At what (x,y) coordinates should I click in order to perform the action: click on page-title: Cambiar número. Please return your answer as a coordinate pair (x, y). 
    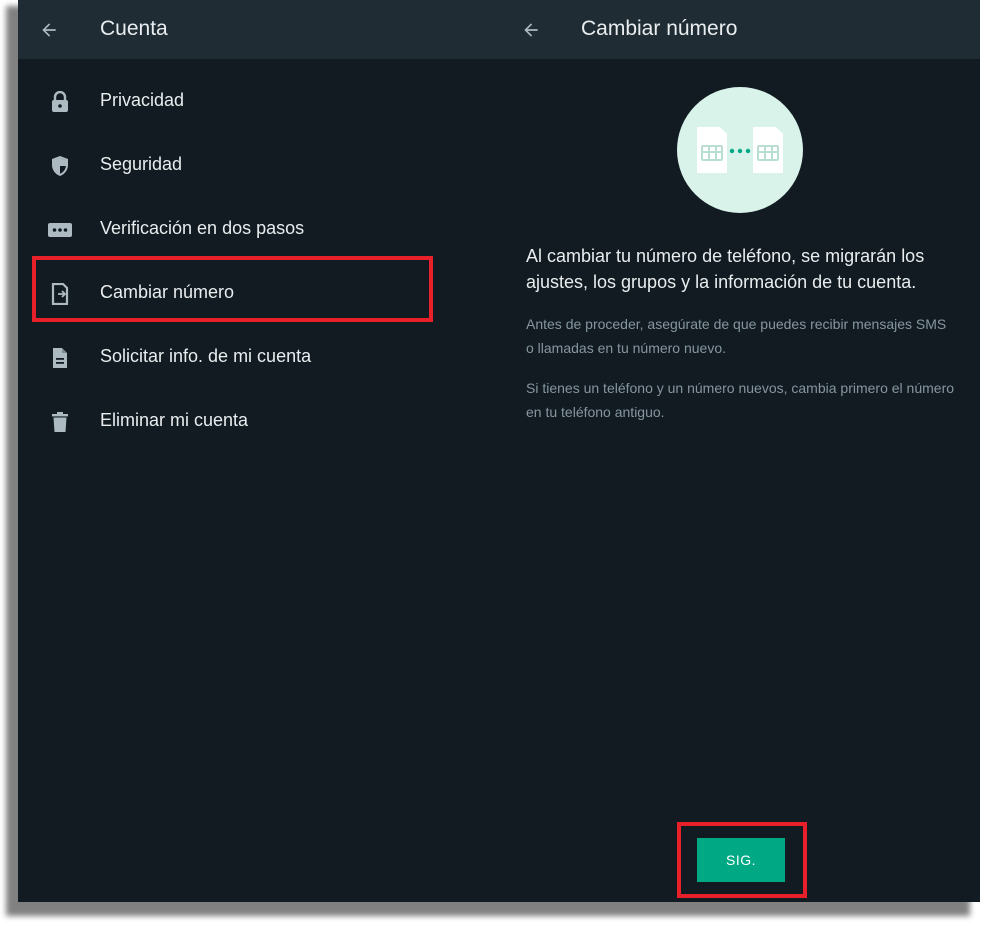
    Looking at the image, I should click on (659, 28).